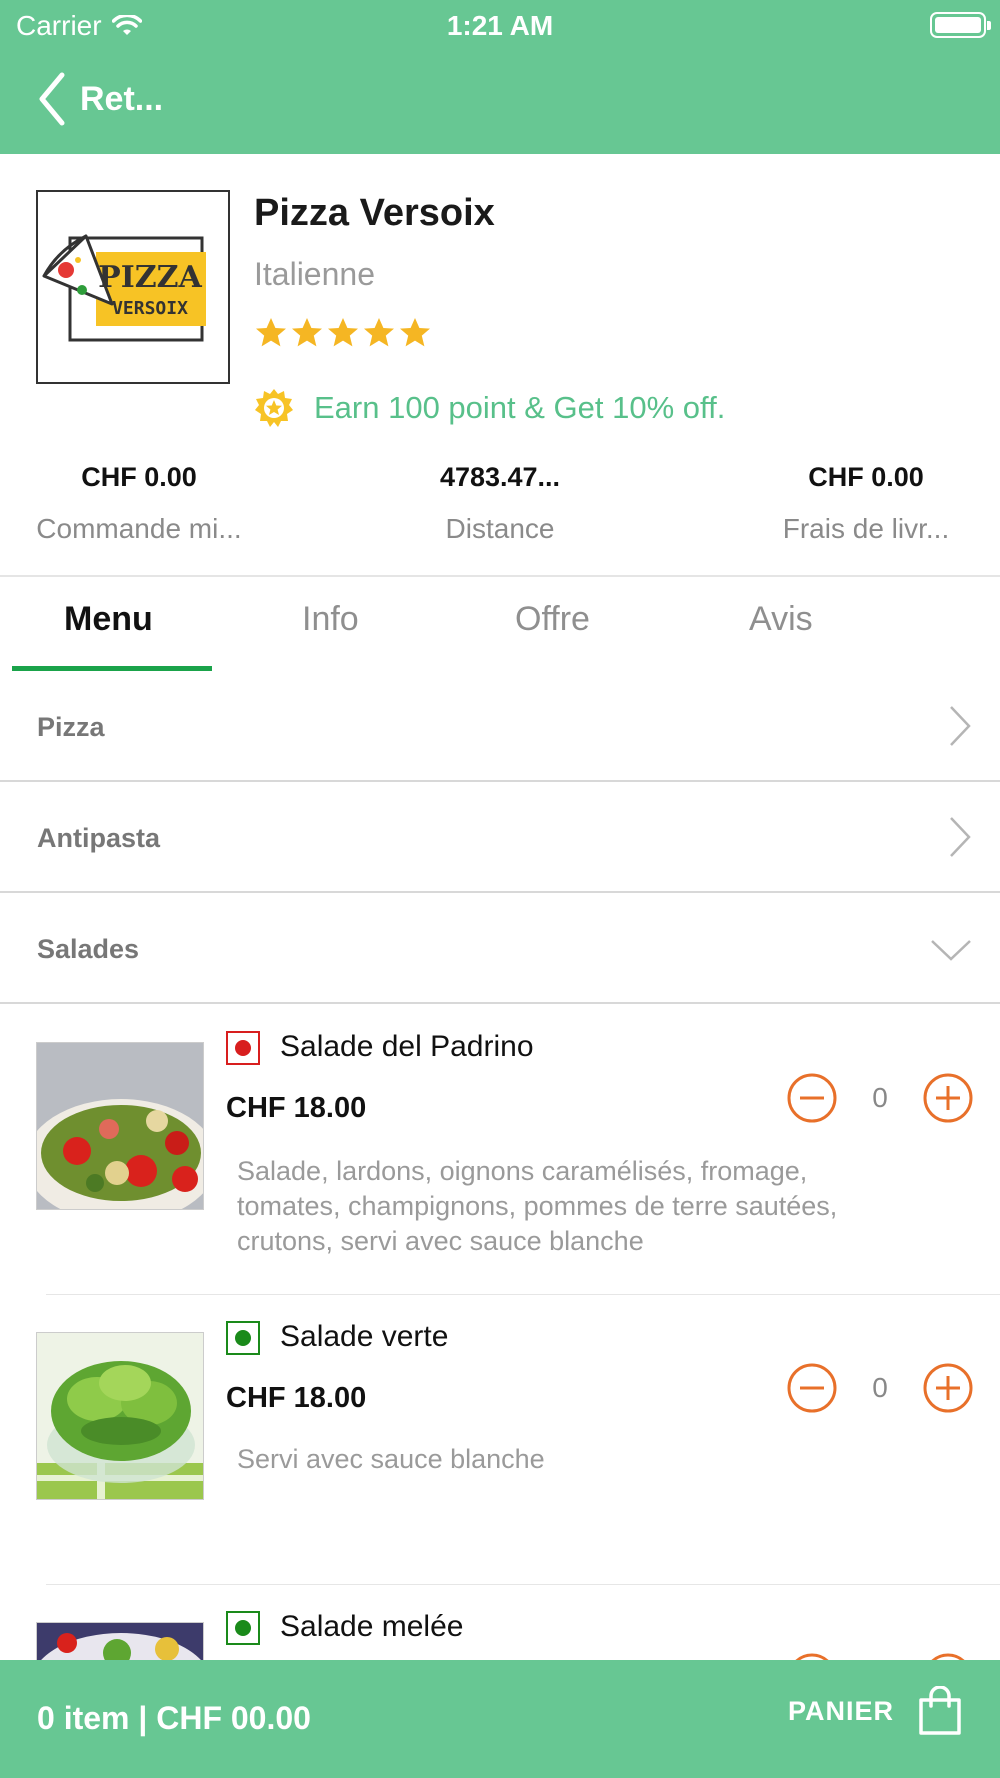 The width and height of the screenshot is (1000, 1778). What do you see at coordinates (500, 949) in the screenshot?
I see `category-salades: Salades` at bounding box center [500, 949].